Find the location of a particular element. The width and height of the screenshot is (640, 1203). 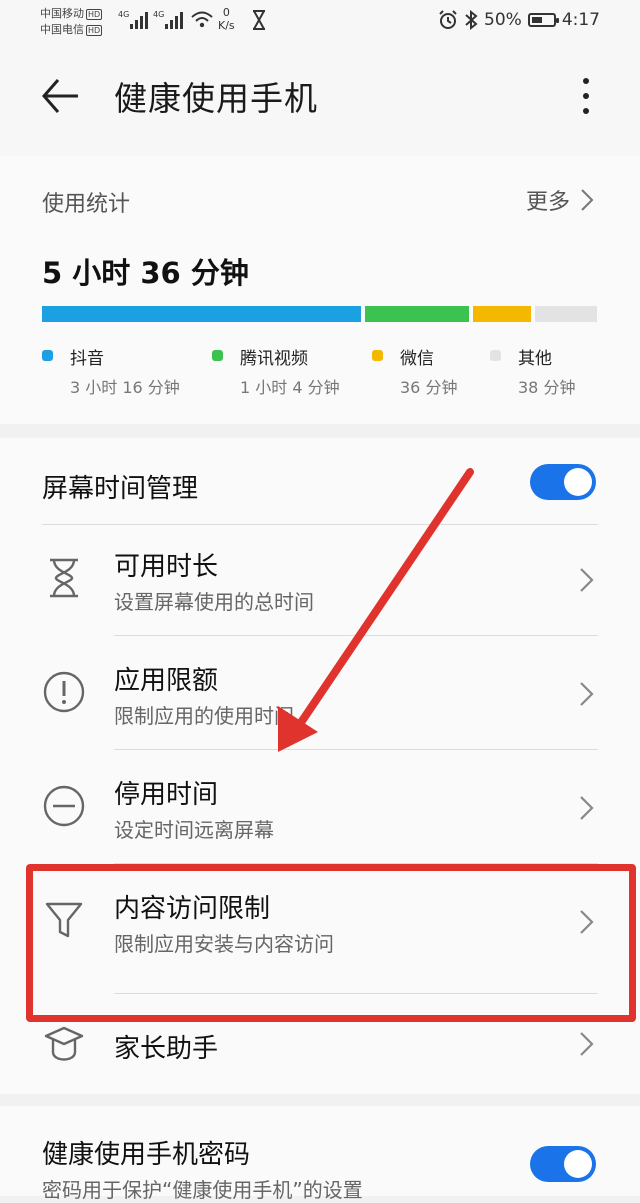

carrier-info: 中国移动 HD 中国电信 HD is located at coordinates (71, 22).